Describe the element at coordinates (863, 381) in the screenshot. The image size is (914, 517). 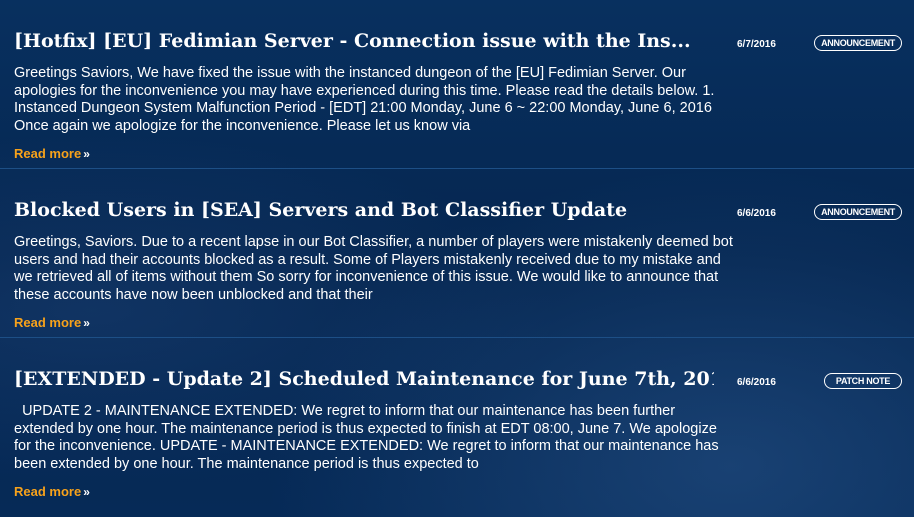
I see `category-badge: PATCH NOTE` at that location.